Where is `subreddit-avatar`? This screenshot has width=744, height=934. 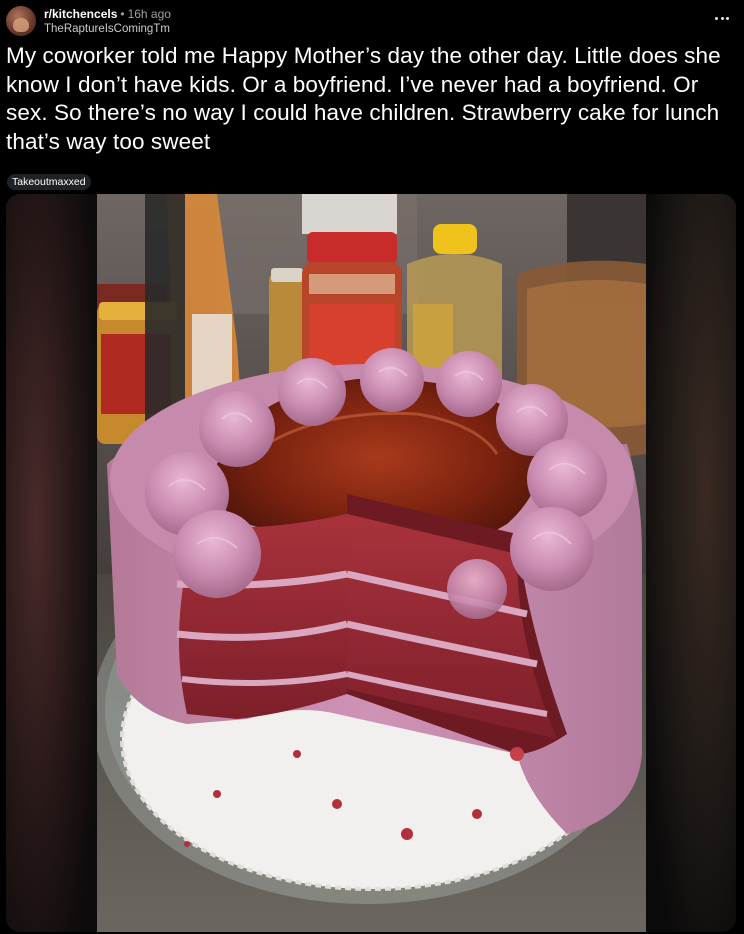 subreddit-avatar is located at coordinates (21, 21).